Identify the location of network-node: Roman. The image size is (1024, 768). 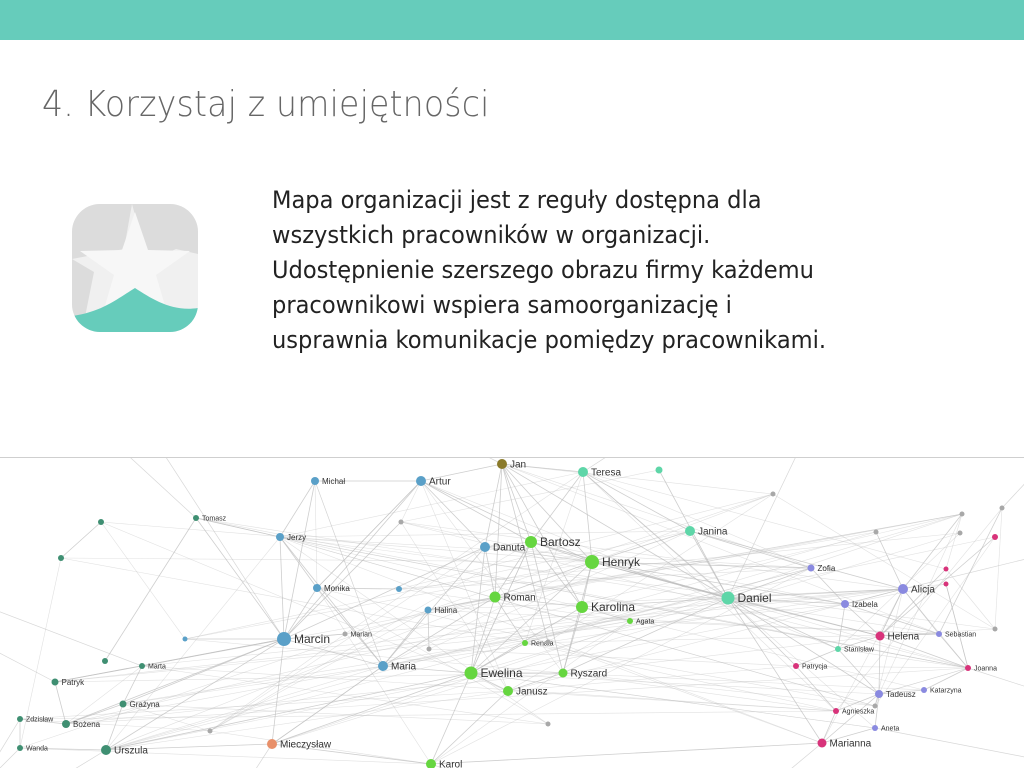
(512, 597).